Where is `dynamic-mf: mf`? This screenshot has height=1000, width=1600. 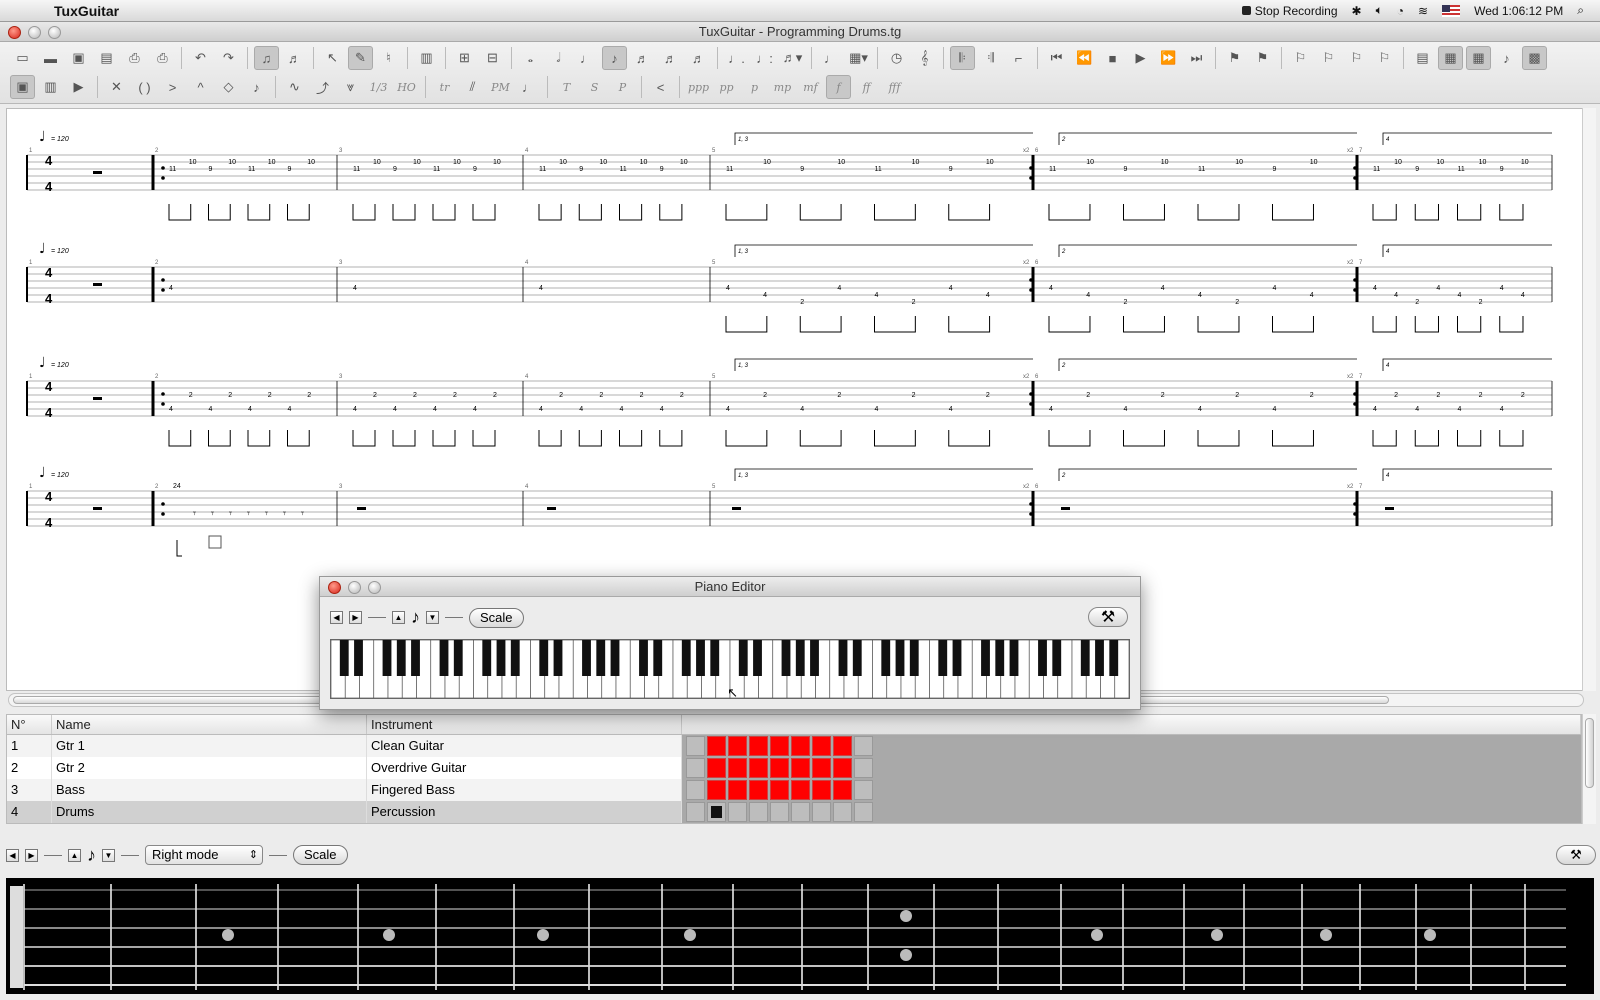 dynamic-mf: mf is located at coordinates (810, 87).